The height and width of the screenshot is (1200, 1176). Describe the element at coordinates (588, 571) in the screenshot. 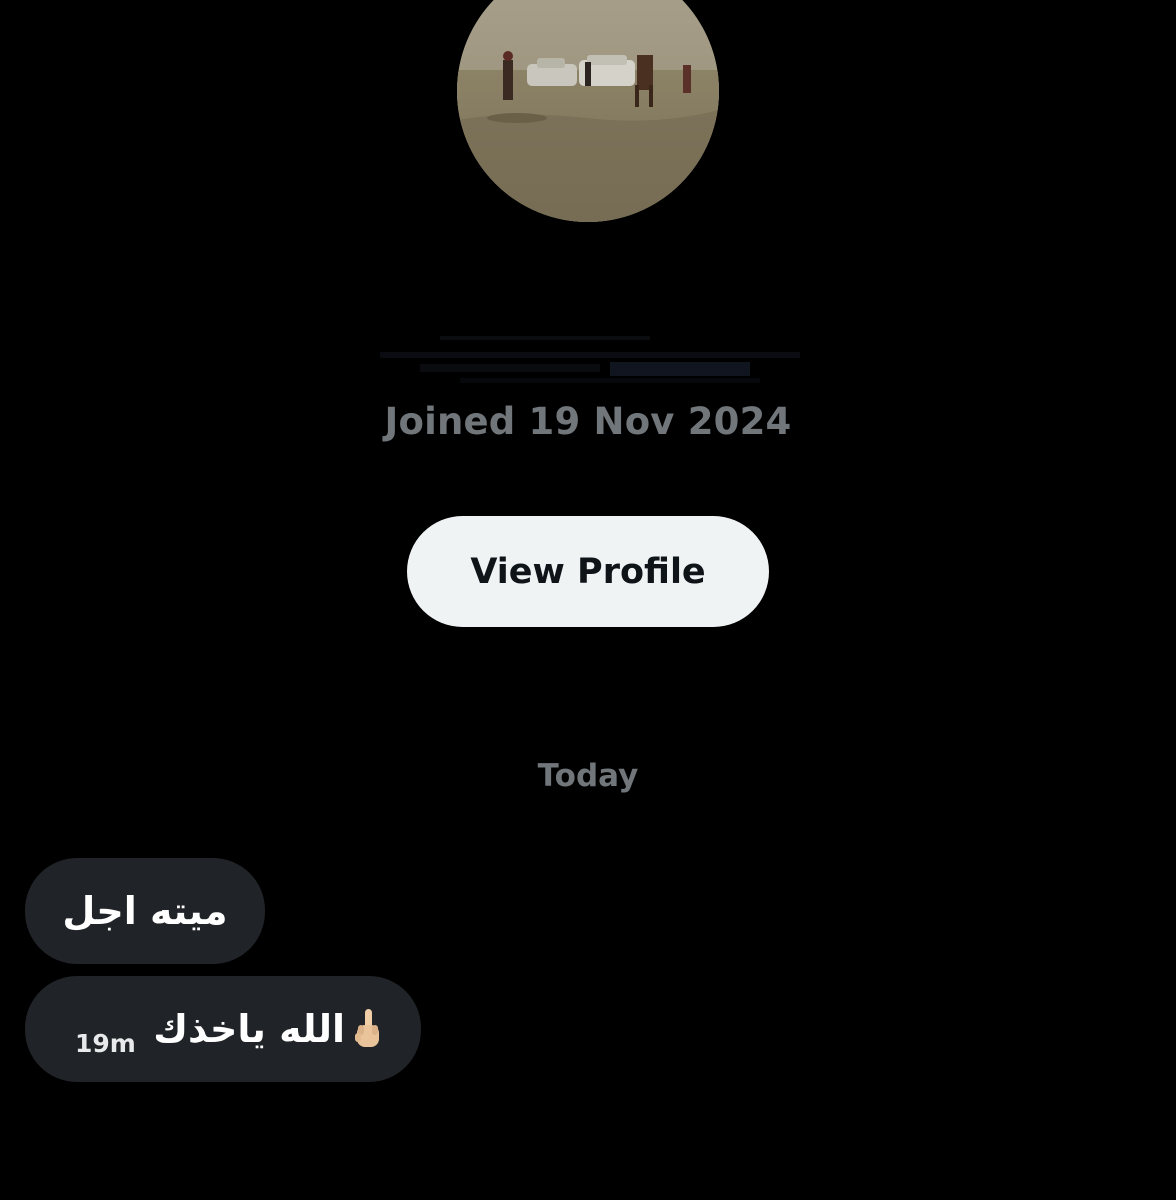

I see `view-profile-button: View Profile` at that location.